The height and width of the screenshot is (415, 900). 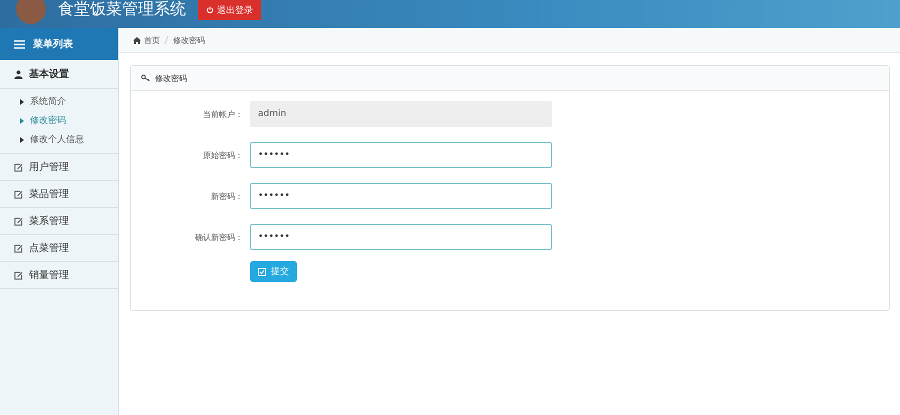 I want to click on sidebar-item: 修改个人信息, so click(x=59, y=139).